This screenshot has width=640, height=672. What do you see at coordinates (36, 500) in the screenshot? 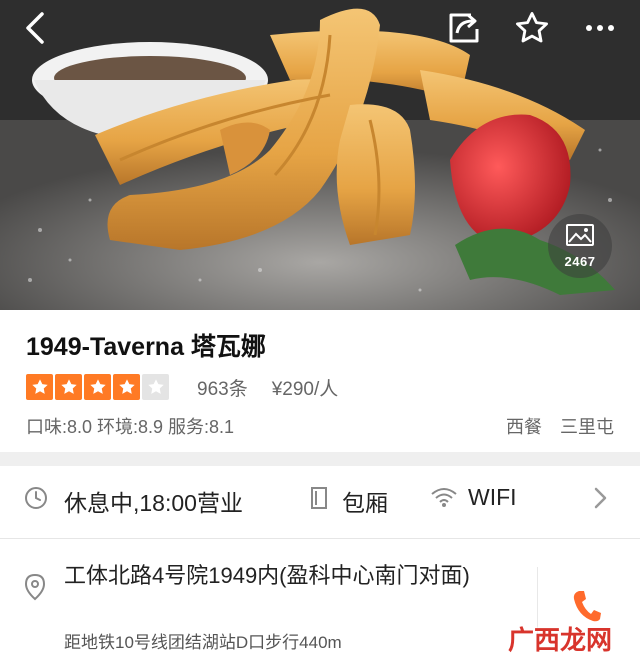
I see `clock-icon` at bounding box center [36, 500].